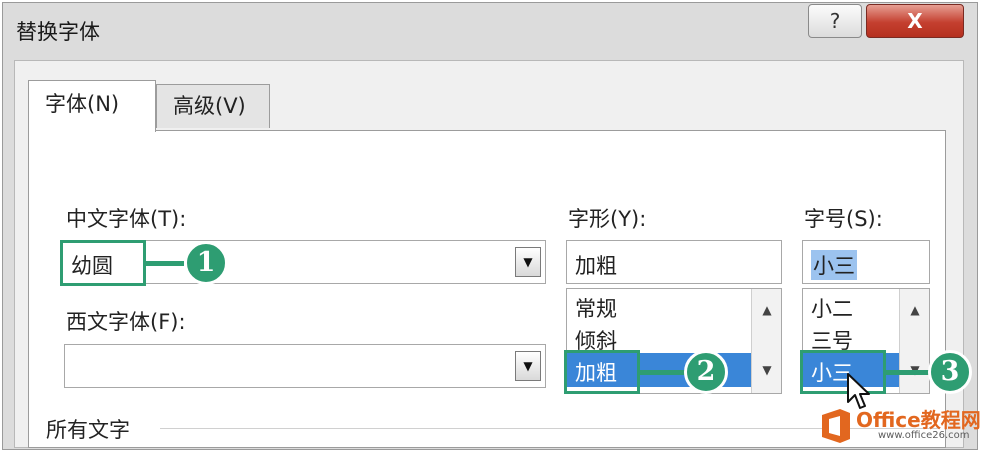 The image size is (984, 454). I want to click on close-icon: X, so click(915, 21).